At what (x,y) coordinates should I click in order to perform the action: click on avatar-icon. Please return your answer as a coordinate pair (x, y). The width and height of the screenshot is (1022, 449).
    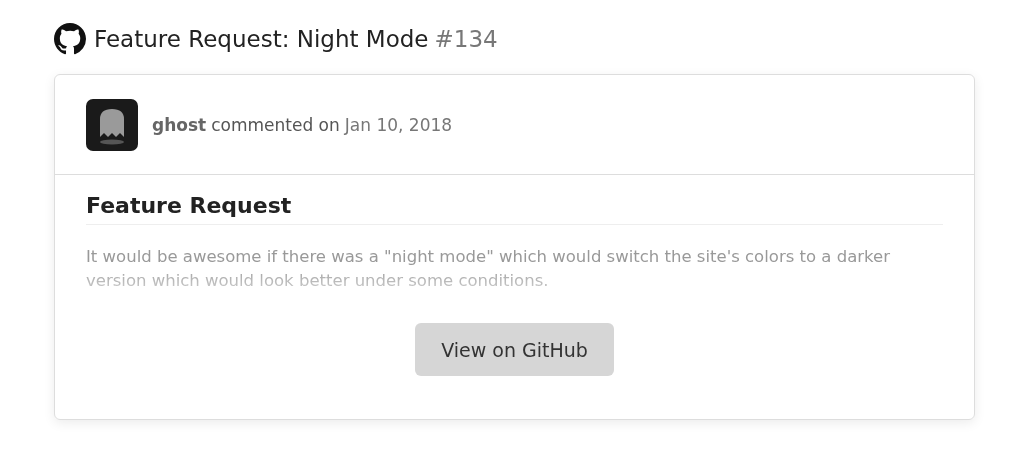
    Looking at the image, I should click on (112, 124).